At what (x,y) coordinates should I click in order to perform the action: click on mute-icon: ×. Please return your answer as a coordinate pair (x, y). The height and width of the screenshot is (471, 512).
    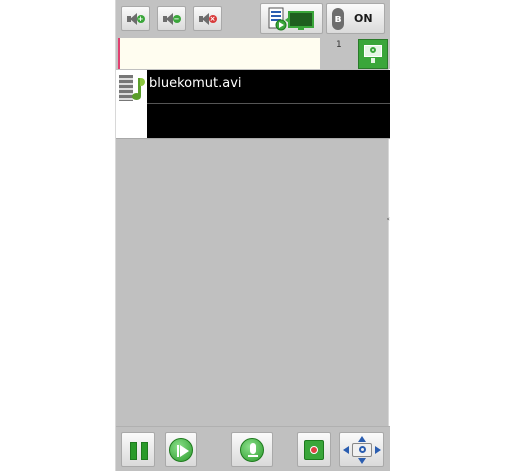
    Looking at the image, I should click on (207, 19).